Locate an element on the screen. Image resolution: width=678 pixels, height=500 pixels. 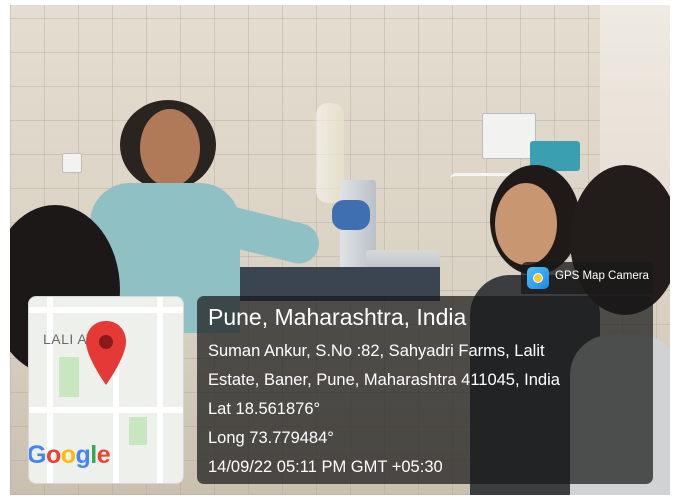
motor-unit is located at coordinates (351, 215).